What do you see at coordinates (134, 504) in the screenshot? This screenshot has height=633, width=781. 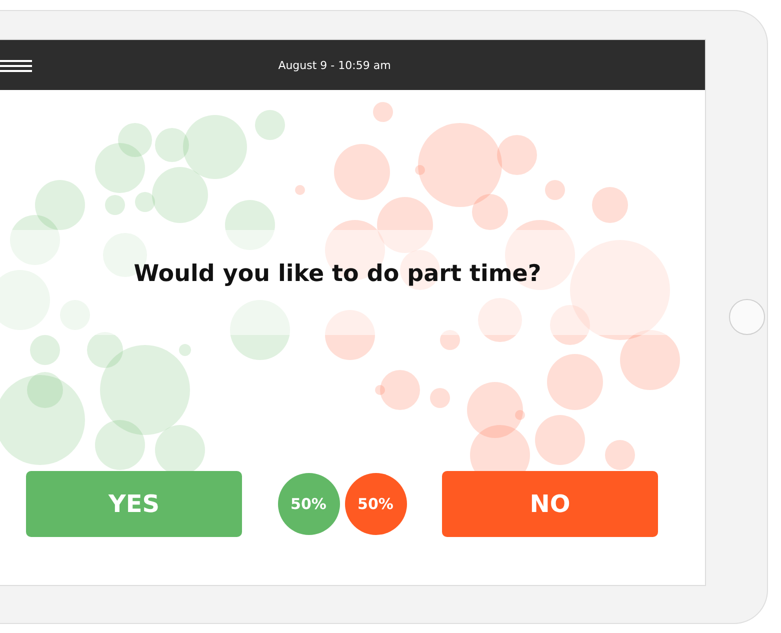 I see `answer-button: YES` at bounding box center [134, 504].